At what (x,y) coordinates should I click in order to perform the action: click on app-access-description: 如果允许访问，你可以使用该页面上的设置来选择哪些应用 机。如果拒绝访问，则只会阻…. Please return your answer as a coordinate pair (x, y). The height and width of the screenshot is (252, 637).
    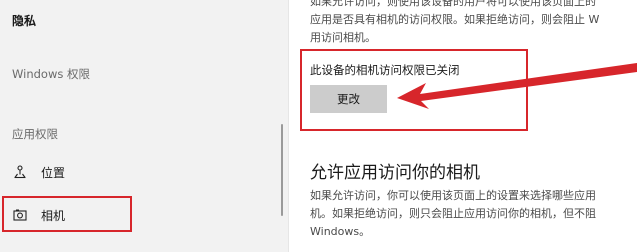
    Looking at the image, I should click on (473, 214).